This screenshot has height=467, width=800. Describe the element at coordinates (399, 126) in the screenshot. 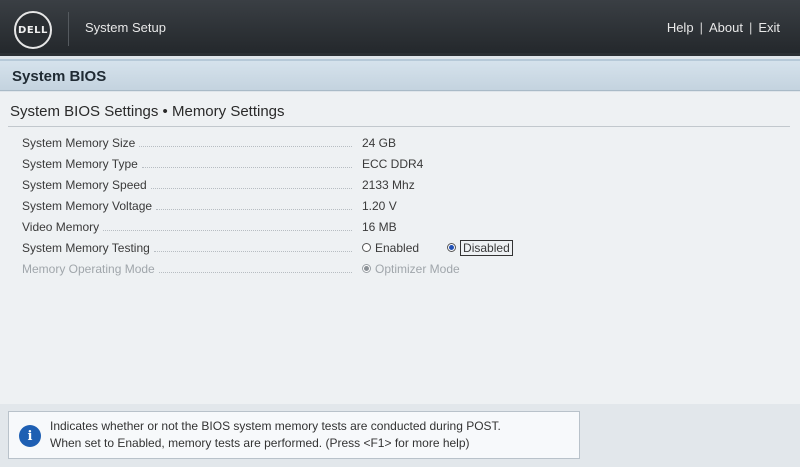

I see `title-divider` at that location.